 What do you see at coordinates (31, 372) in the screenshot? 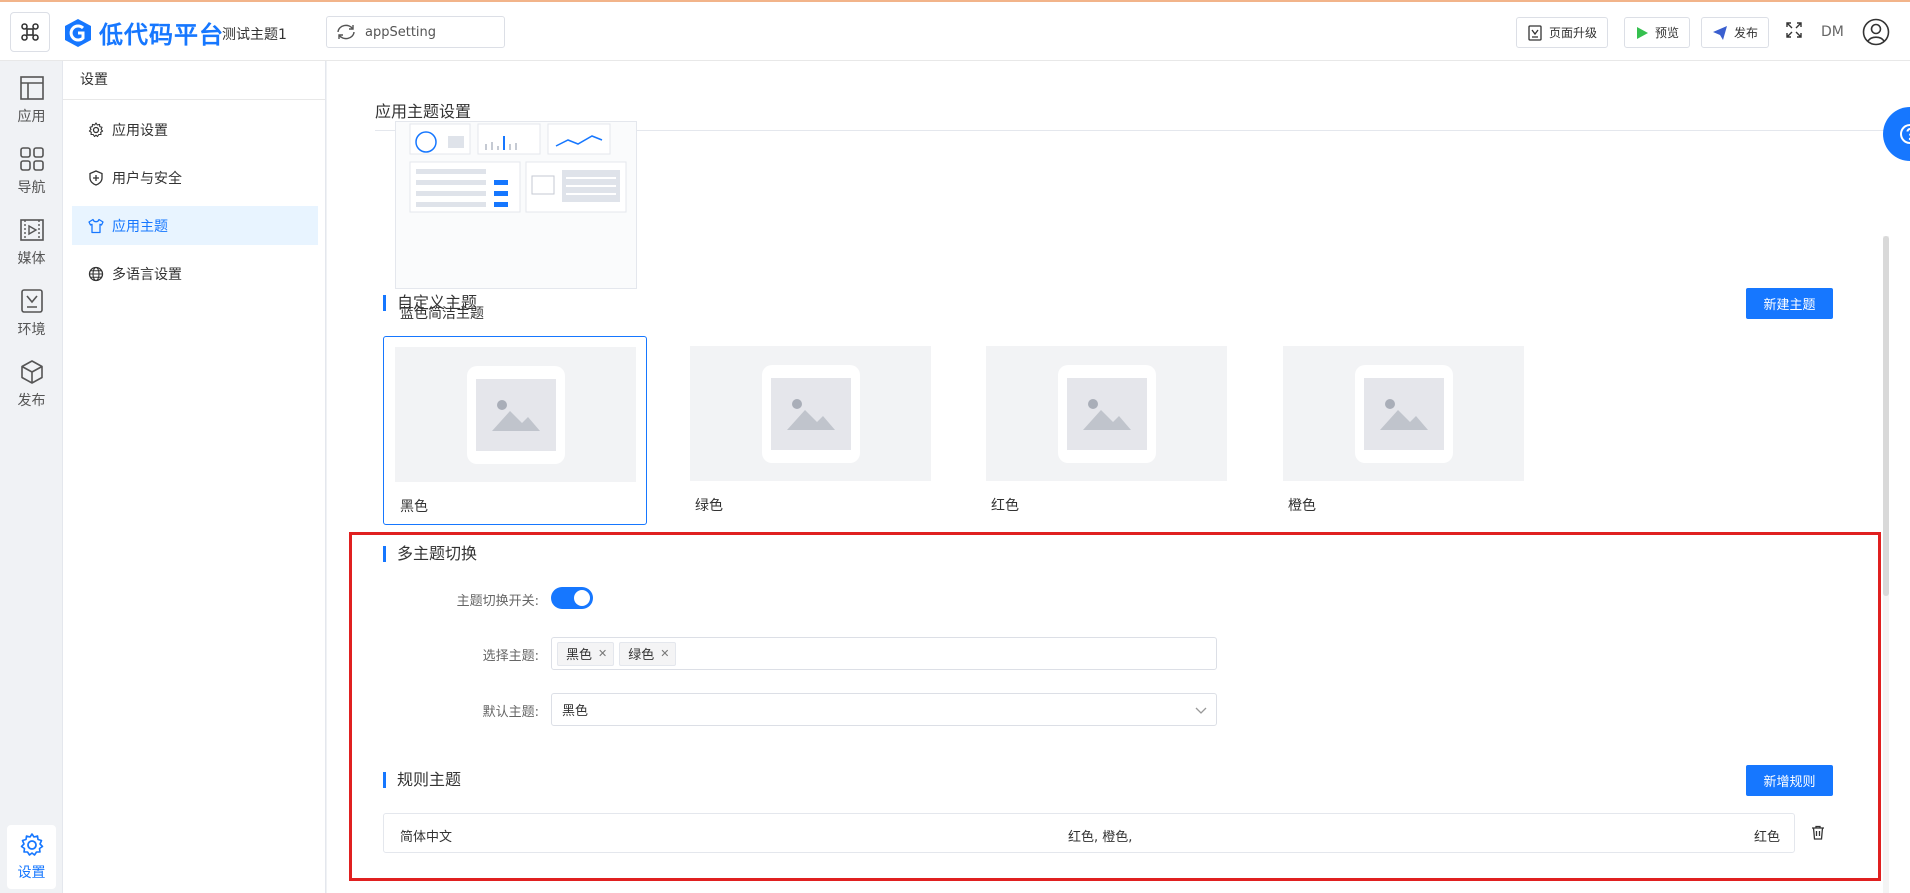
I see `cube-icon` at bounding box center [31, 372].